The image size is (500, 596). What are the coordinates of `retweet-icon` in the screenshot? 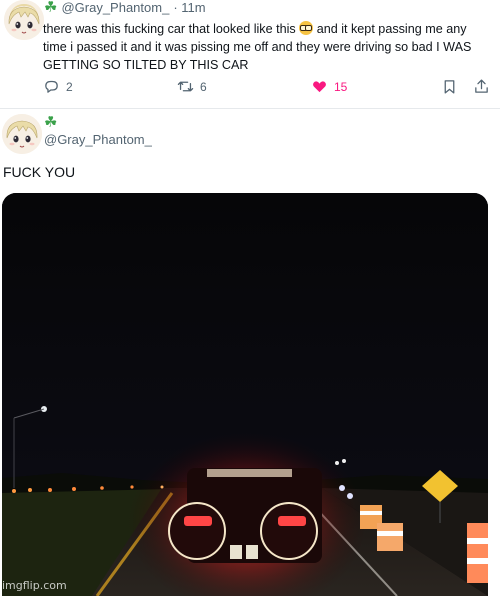 It's located at (185, 86).